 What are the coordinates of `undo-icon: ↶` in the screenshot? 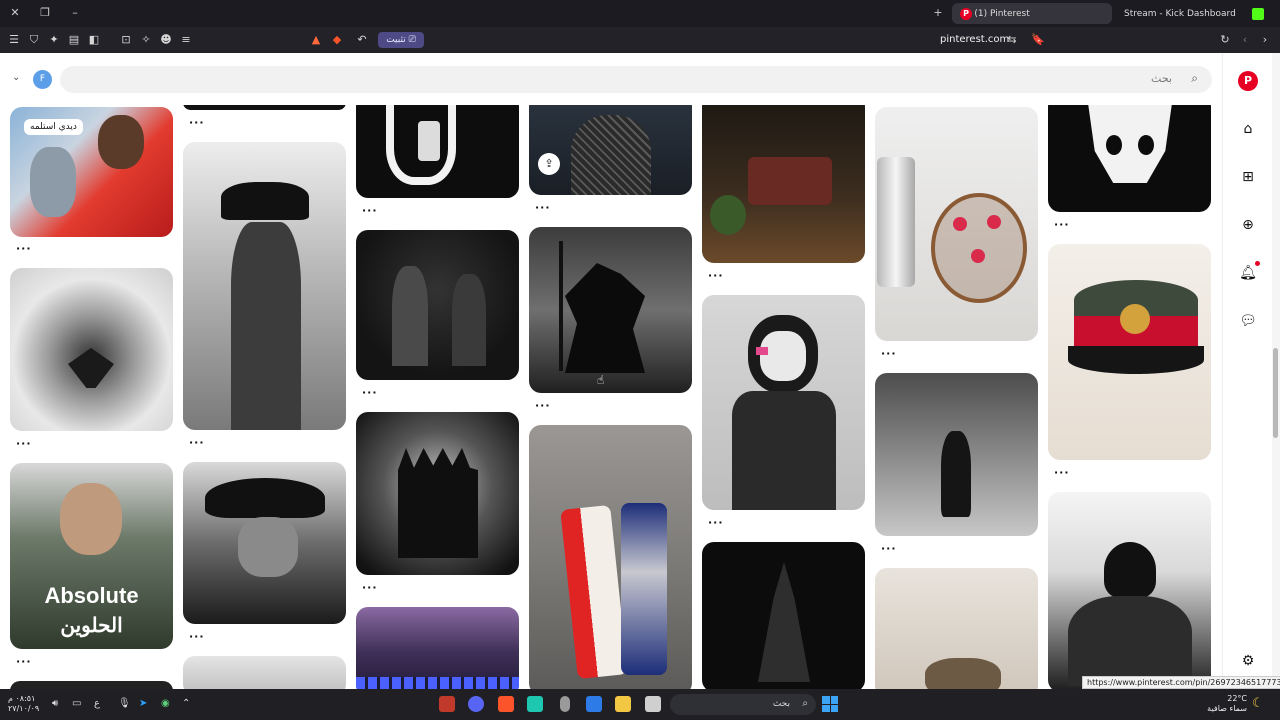 It's located at (362, 40).